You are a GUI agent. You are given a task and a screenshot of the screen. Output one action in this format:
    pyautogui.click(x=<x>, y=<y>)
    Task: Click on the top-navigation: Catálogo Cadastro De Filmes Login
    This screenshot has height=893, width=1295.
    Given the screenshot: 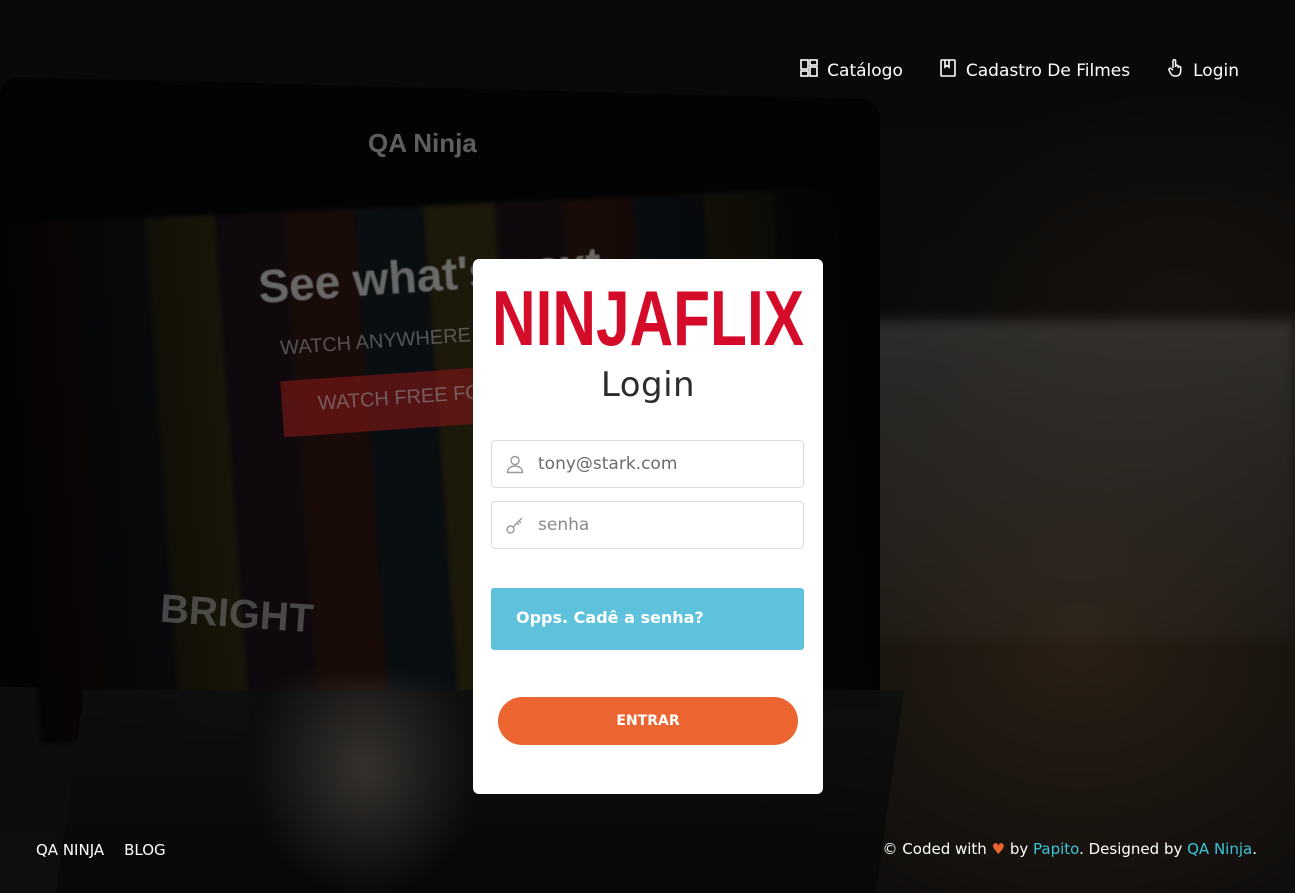 What is the action you would take?
    pyautogui.click(x=1019, y=70)
    